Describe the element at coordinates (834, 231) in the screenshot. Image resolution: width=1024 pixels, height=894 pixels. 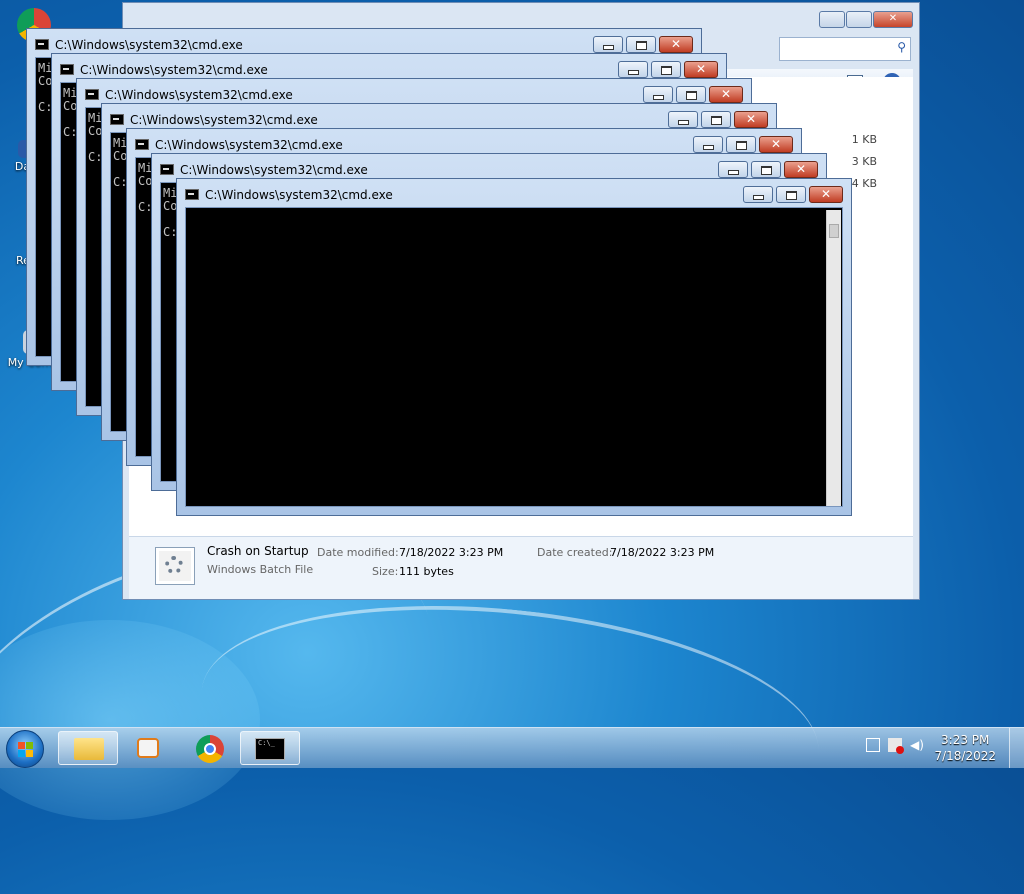
I see `scrollbar-thumb` at that location.